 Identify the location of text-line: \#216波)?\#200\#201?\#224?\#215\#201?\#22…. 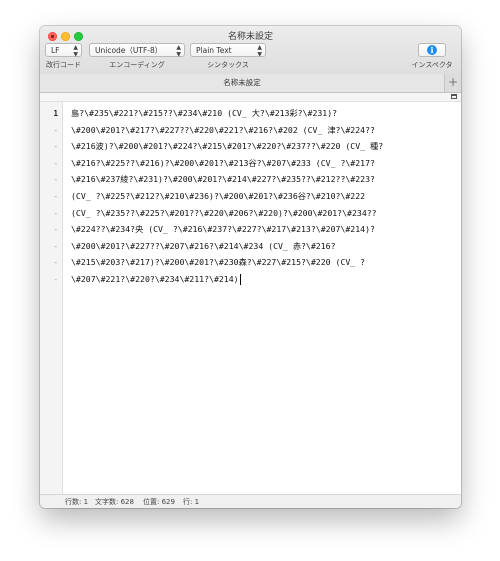
(227, 146).